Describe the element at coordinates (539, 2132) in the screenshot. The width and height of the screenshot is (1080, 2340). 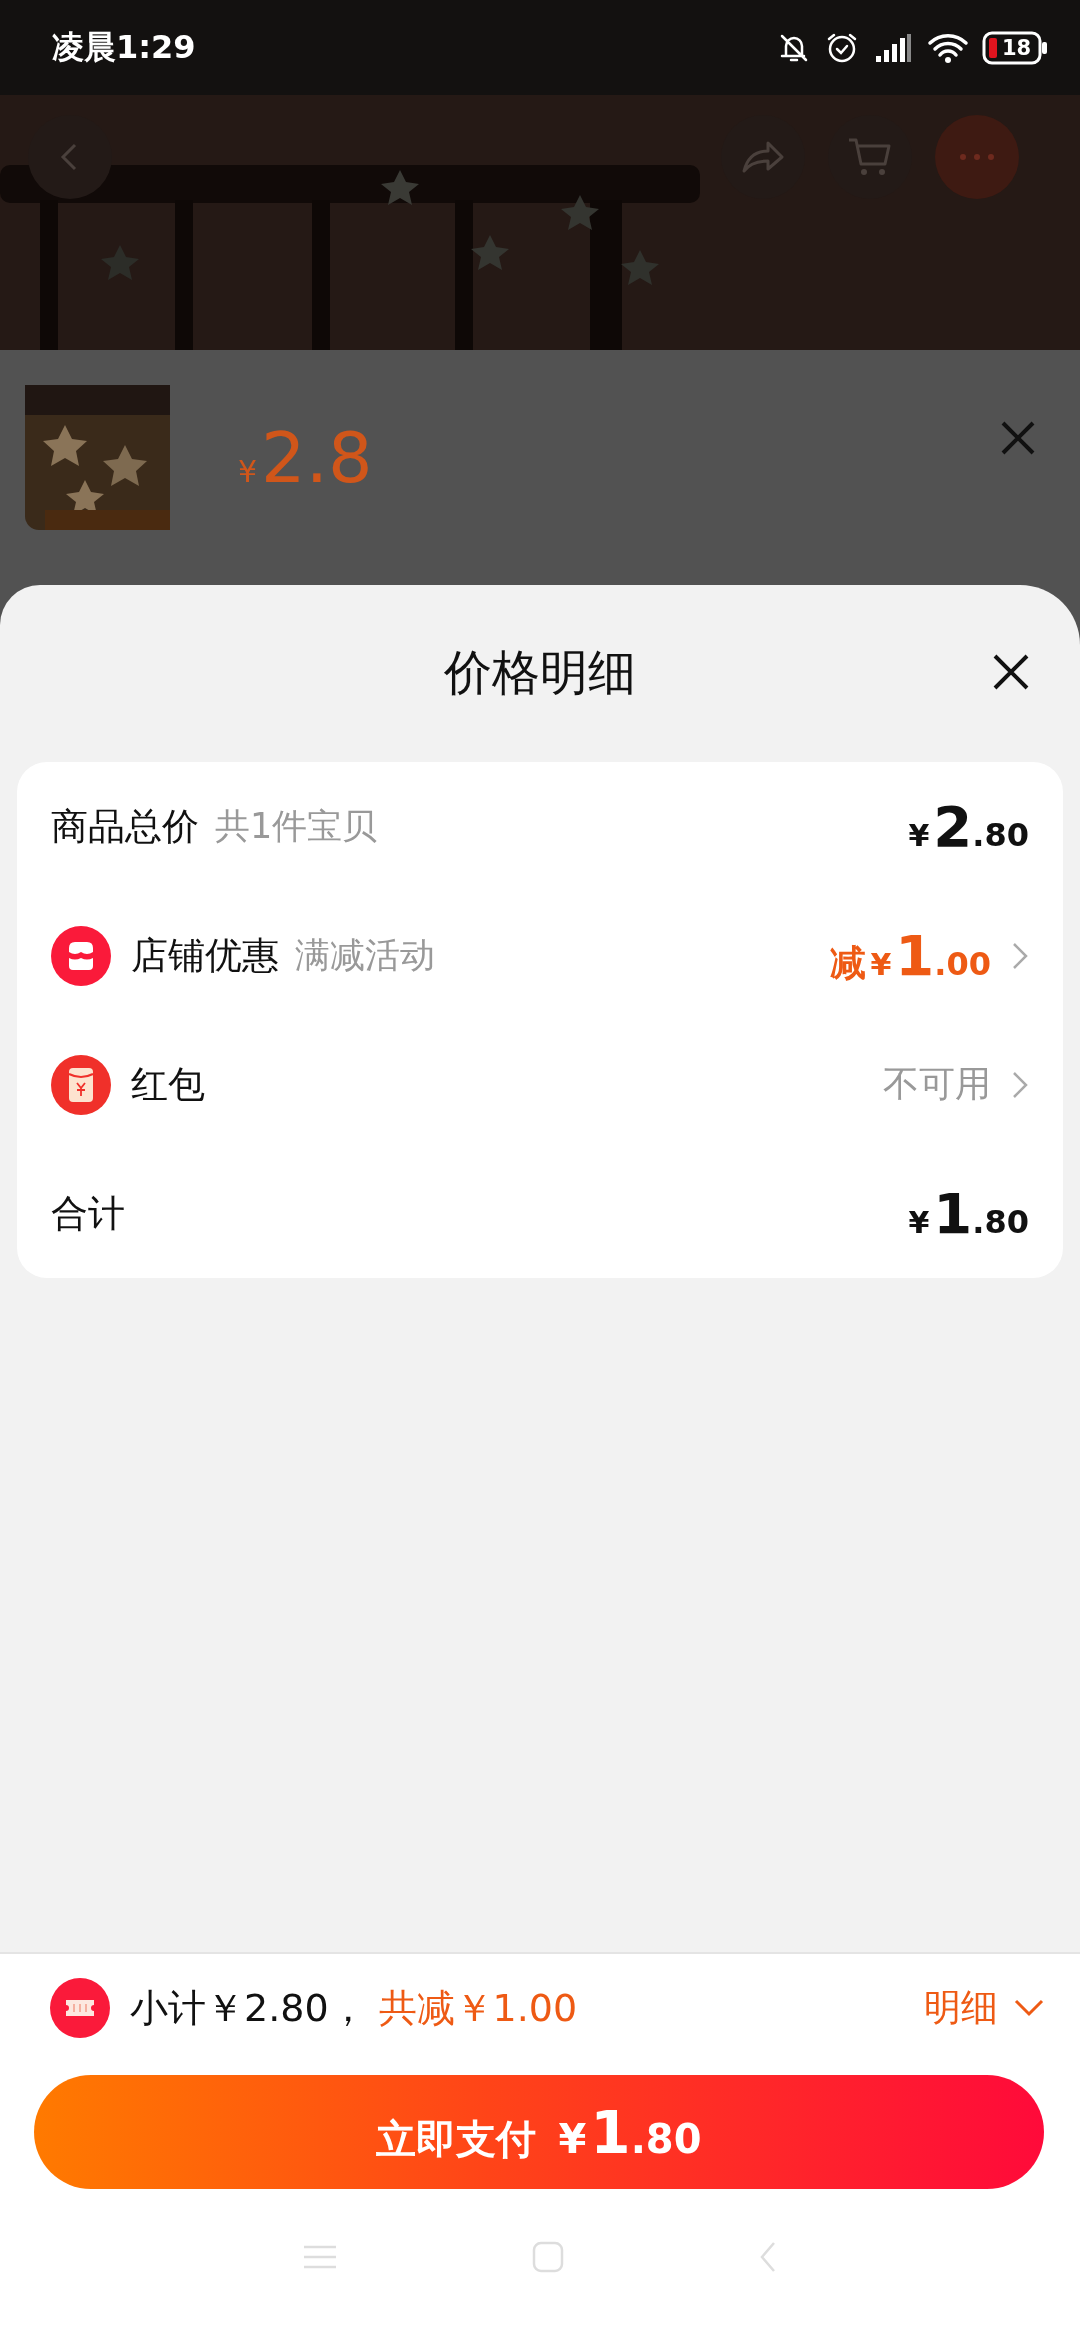
I see `pay-button: 立即支付 ¥1.80` at that location.